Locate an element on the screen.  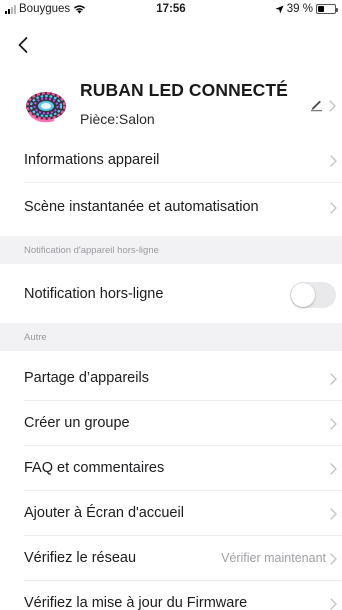
offline-section-title: Notification d'appareil hors-ligne is located at coordinates (91, 250).